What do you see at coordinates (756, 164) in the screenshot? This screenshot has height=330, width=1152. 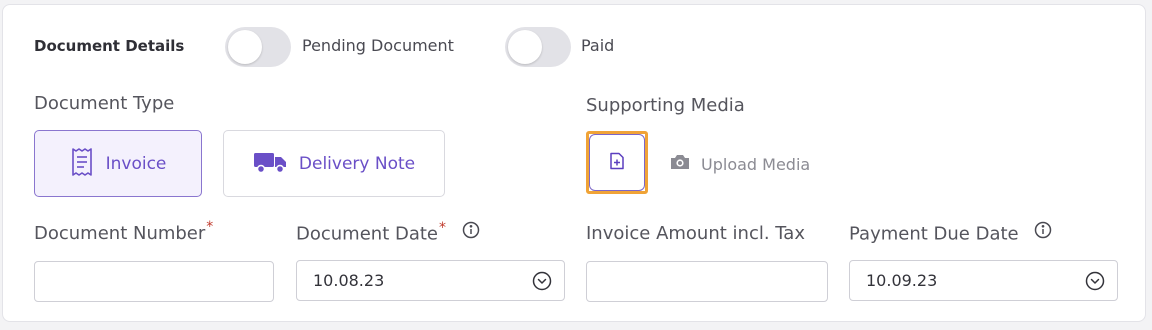 I see `upload-media-label: Upload Media` at bounding box center [756, 164].